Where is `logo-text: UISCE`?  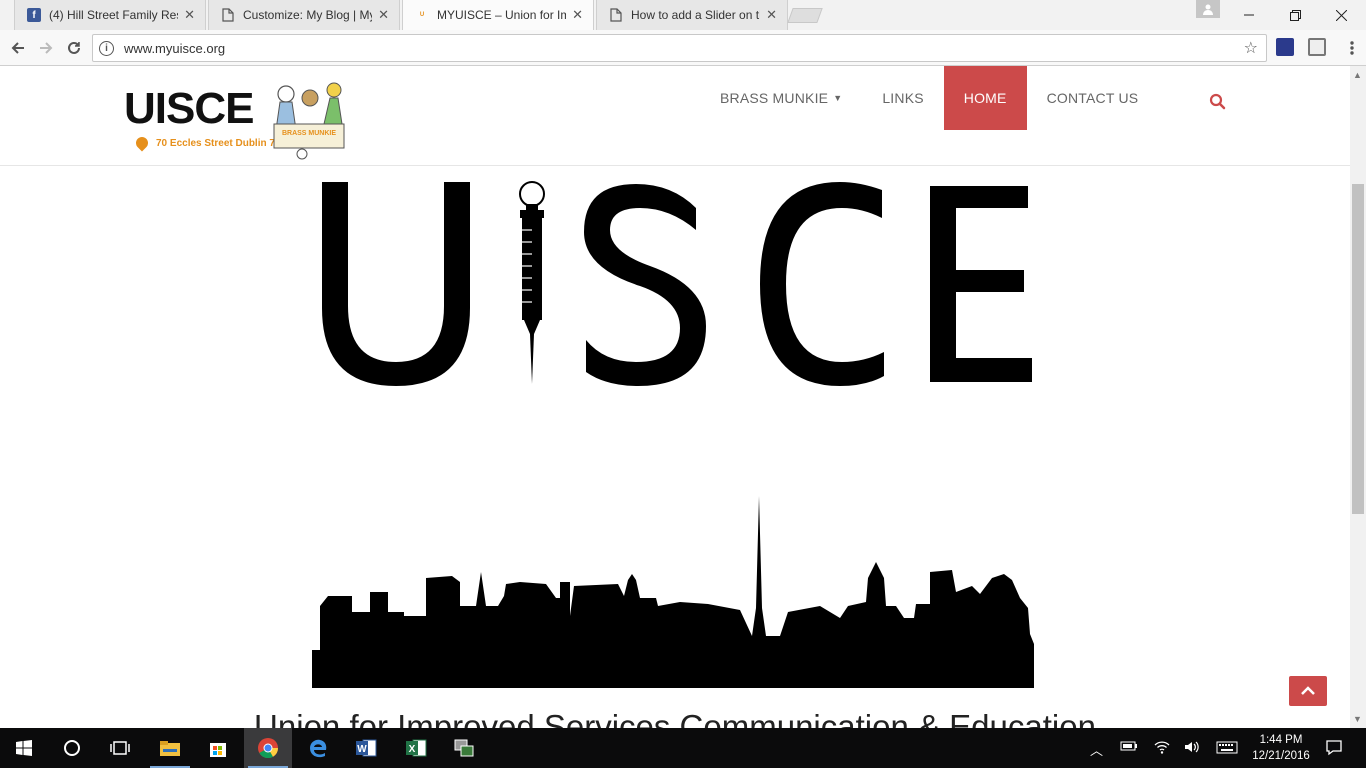
logo-text: UISCE is located at coordinates (189, 108).